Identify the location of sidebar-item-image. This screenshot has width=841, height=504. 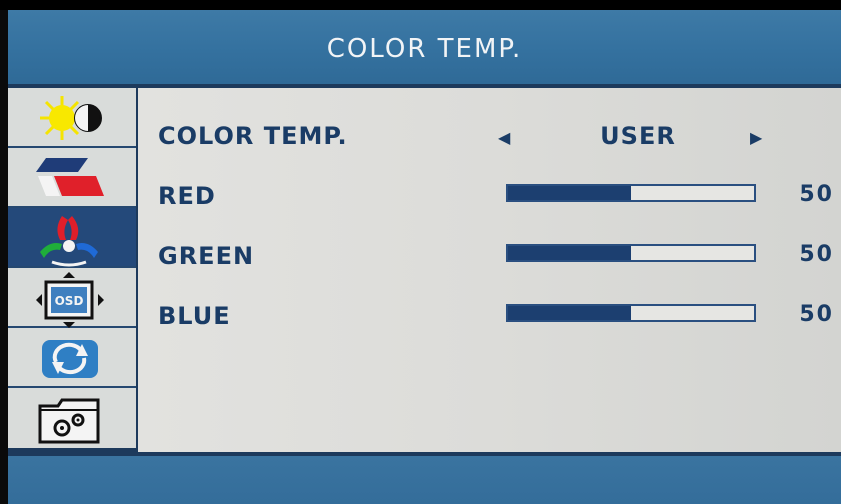
(72, 178).